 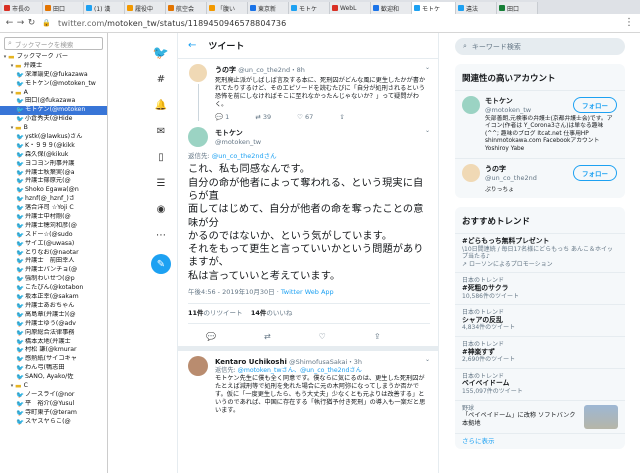 What do you see at coordinates (53, 413) in the screenshot?
I see `bookmark-item: 🐦 寺町東子(@teram` at bounding box center [53, 413].